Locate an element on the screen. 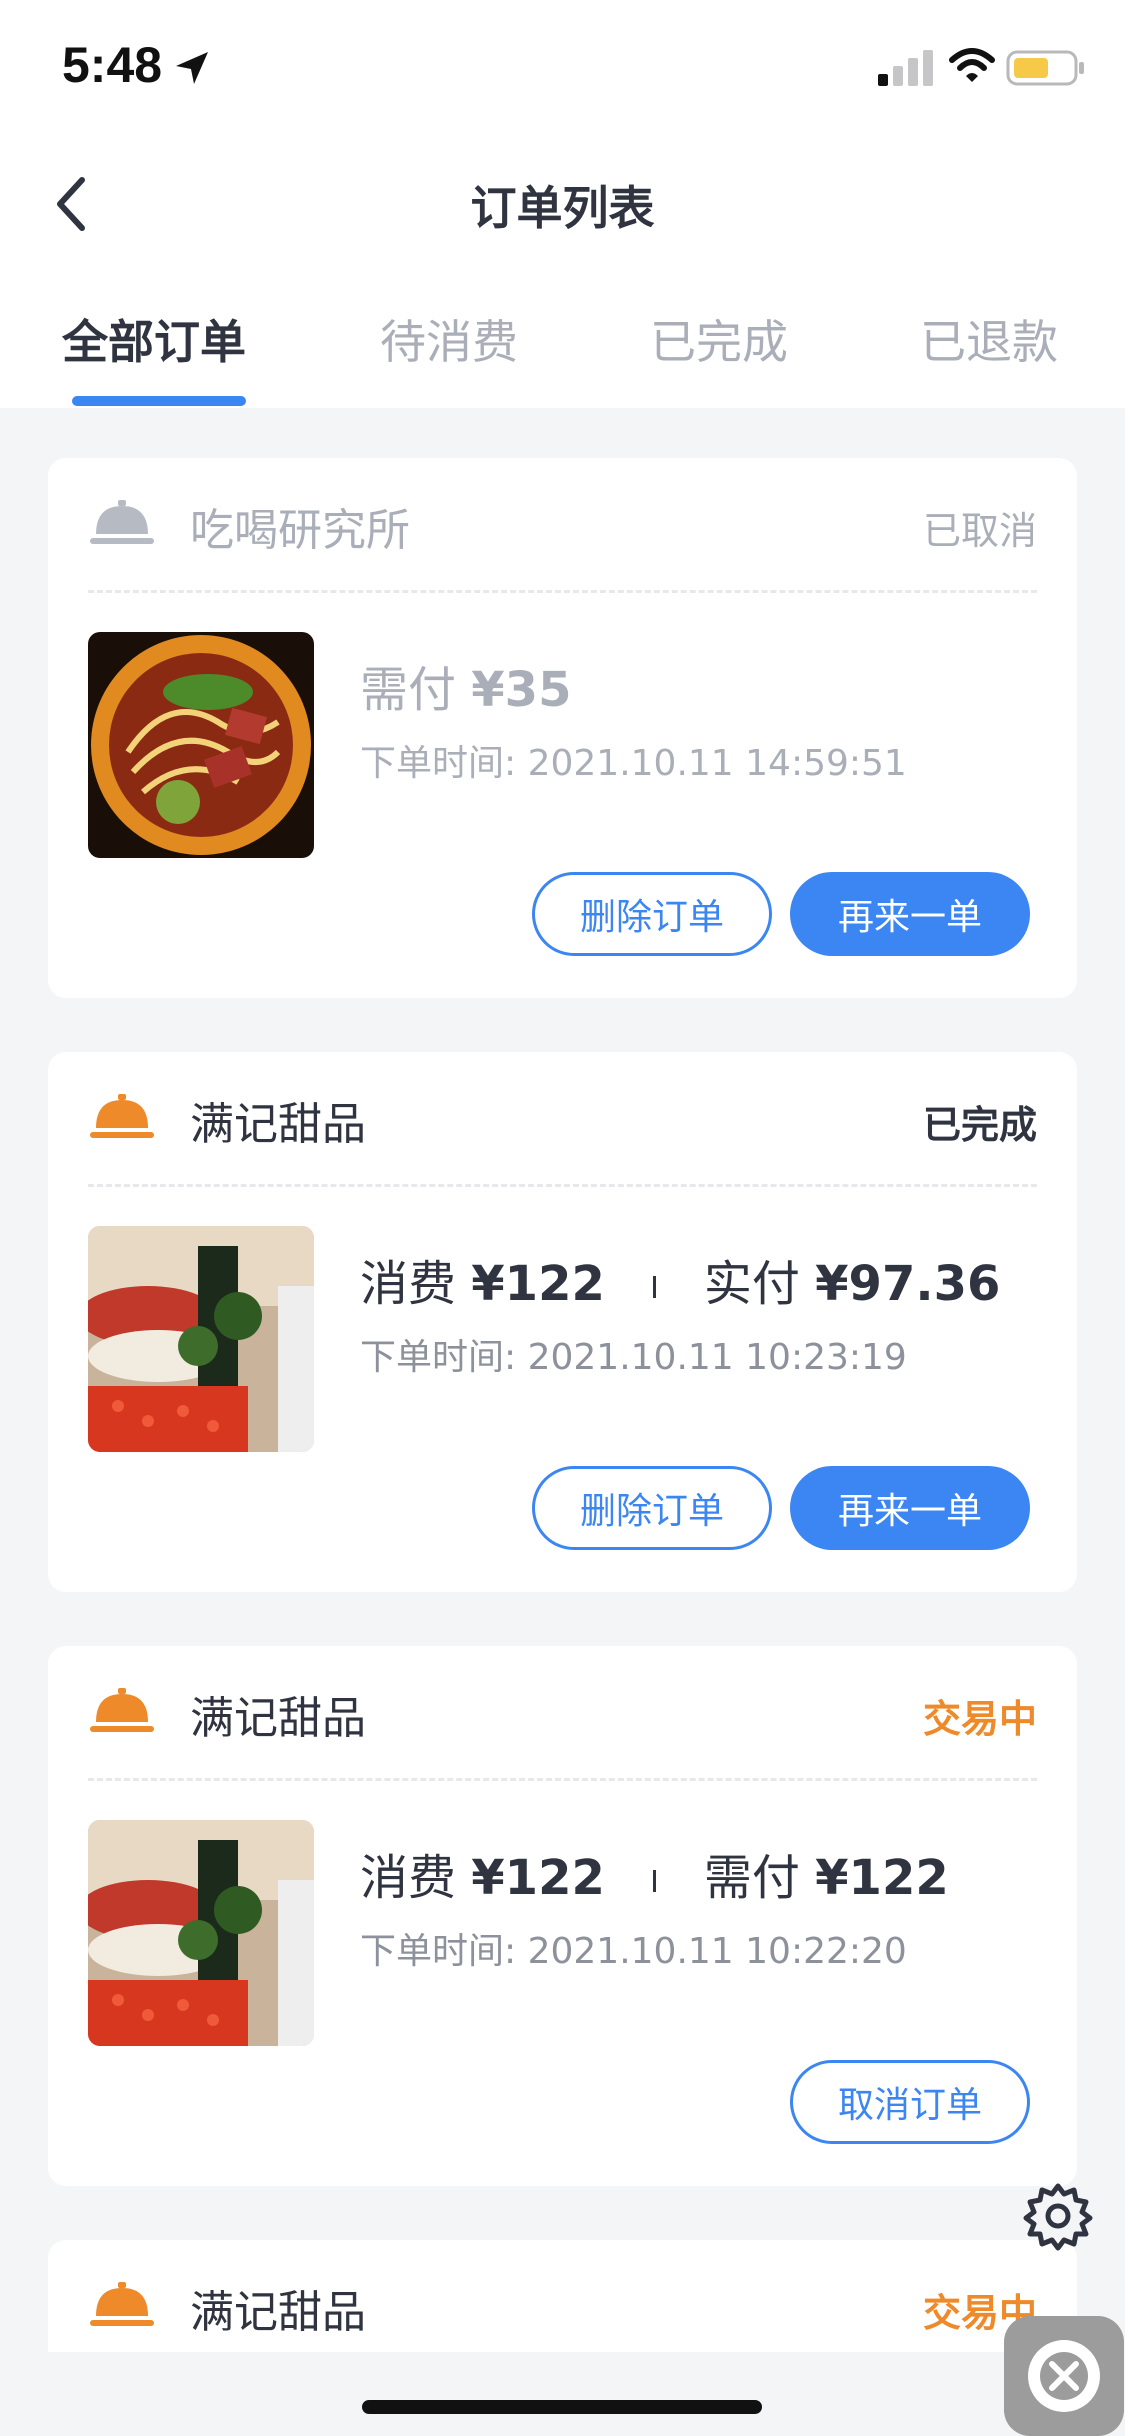 The image size is (1125, 2436). tab-completed: 已完成 is located at coordinates (719, 339).